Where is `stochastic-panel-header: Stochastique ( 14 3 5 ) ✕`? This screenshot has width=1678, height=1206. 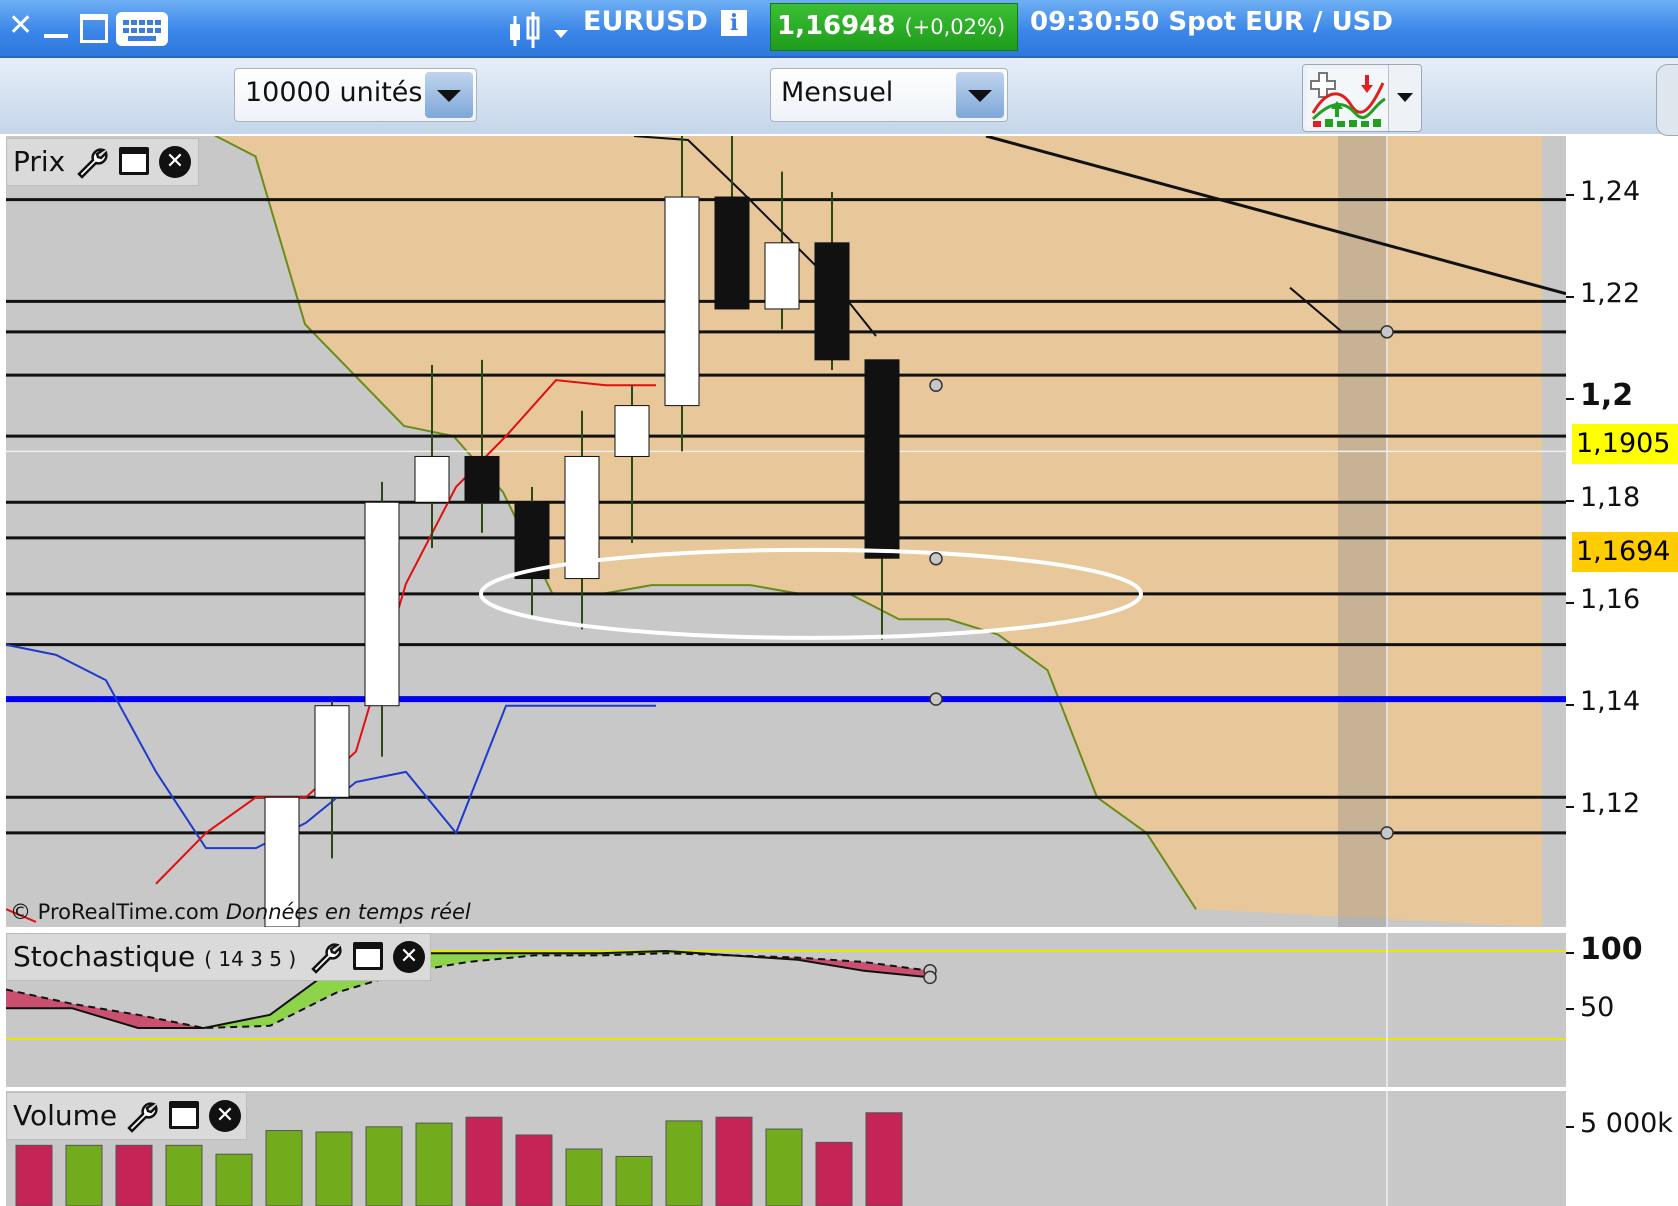
stochastic-panel-header: Stochastique ( 14 3 5 ) ✕ is located at coordinates (218, 957).